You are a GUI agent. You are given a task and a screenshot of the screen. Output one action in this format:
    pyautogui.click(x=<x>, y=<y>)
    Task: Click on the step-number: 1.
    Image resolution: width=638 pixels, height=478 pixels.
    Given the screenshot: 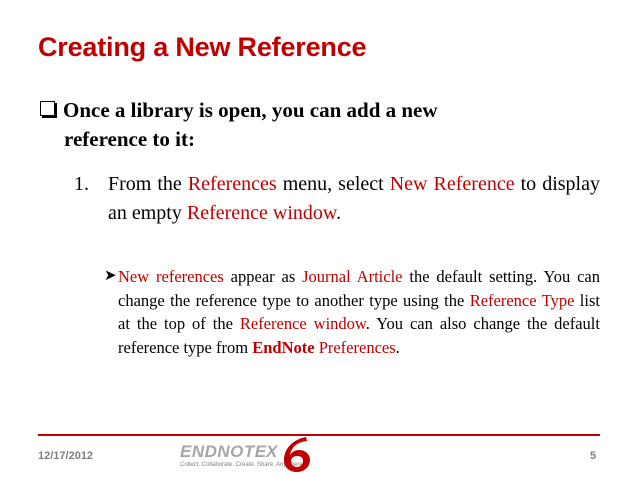 What is the action you would take?
    pyautogui.click(x=81, y=184)
    